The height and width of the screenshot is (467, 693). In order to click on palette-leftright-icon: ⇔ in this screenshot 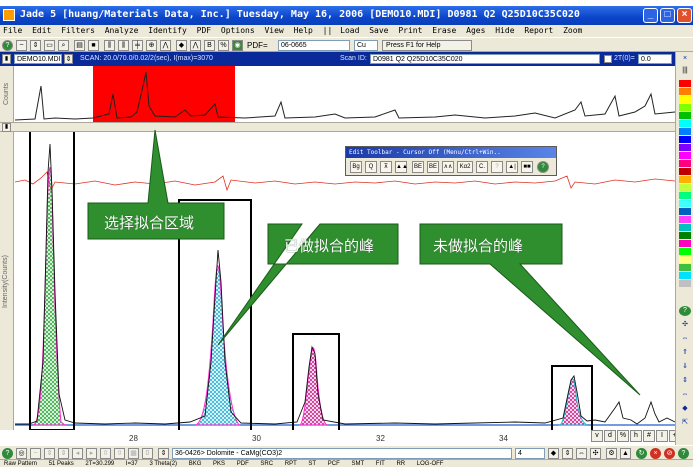, I will do `click(685, 395)`.